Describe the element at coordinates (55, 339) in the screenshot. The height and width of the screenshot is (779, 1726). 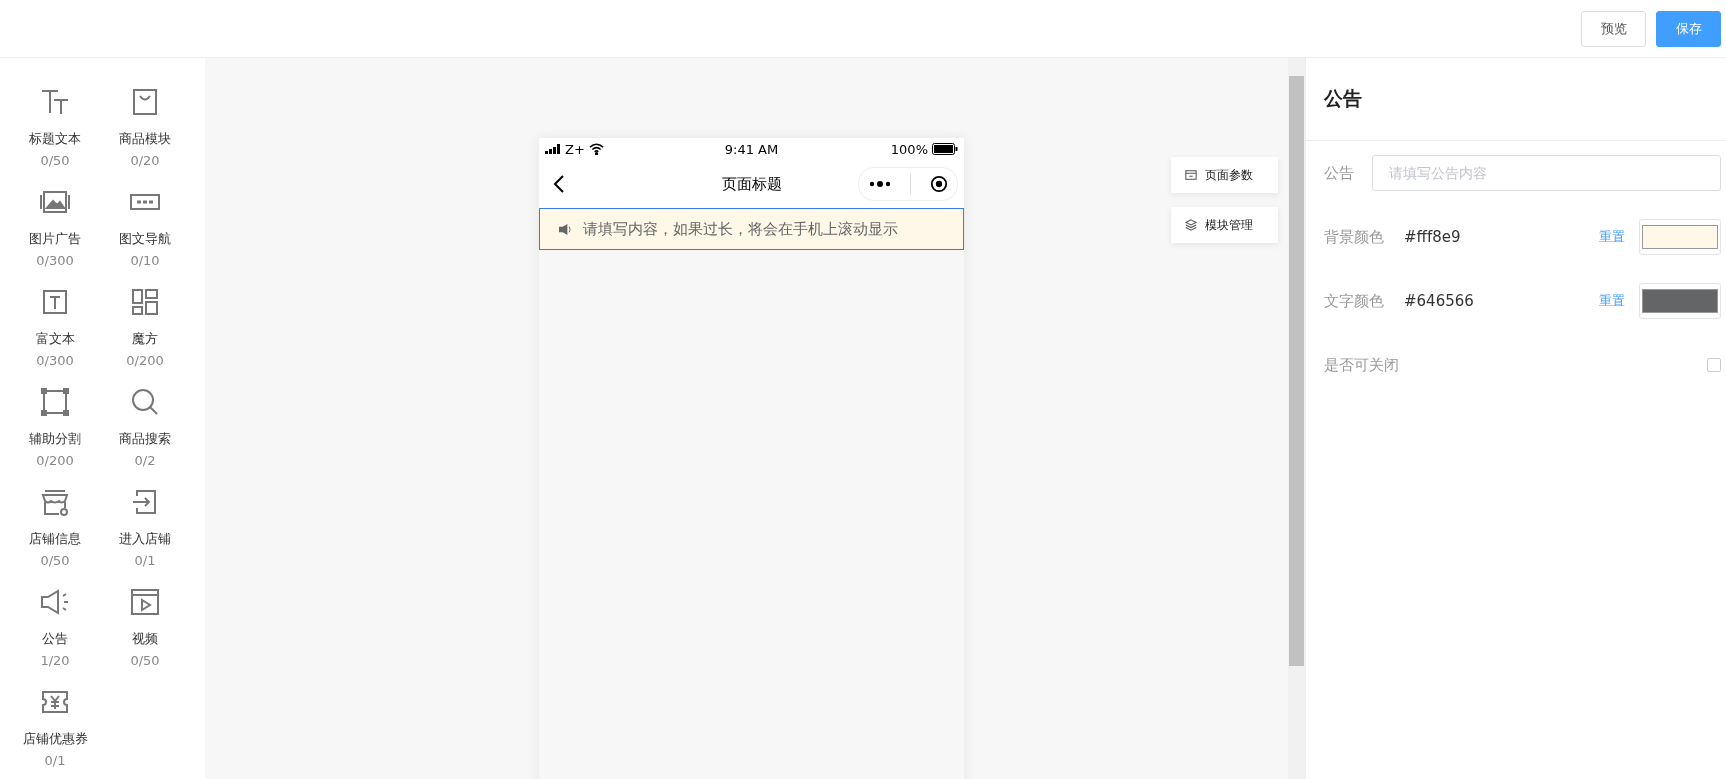
I see `component-label: 富文本` at that location.